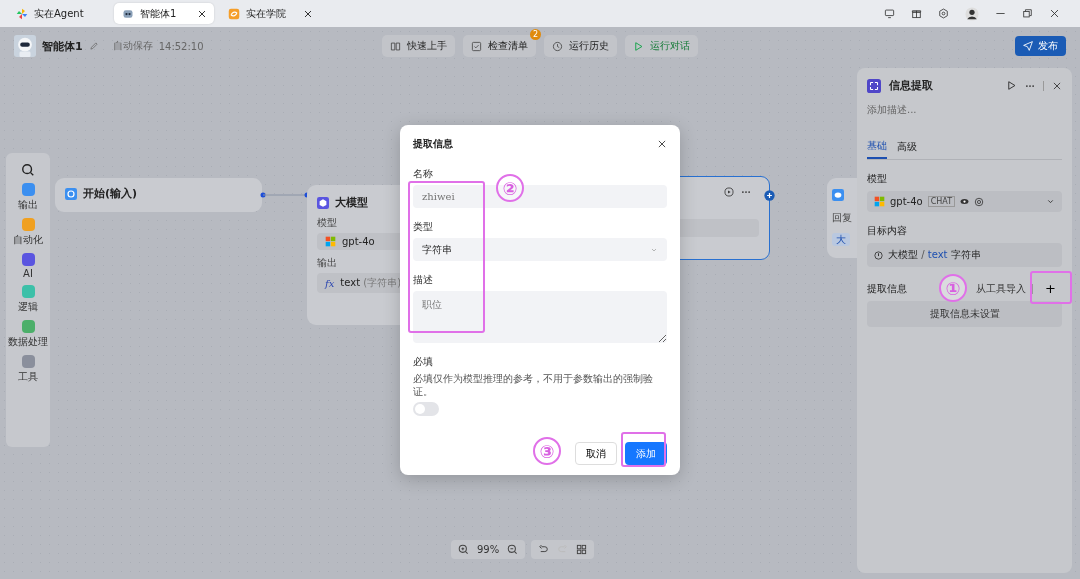 This screenshot has width=1080, height=579. Describe the element at coordinates (547, 451) in the screenshot. I see `annotation-number: ③` at that location.